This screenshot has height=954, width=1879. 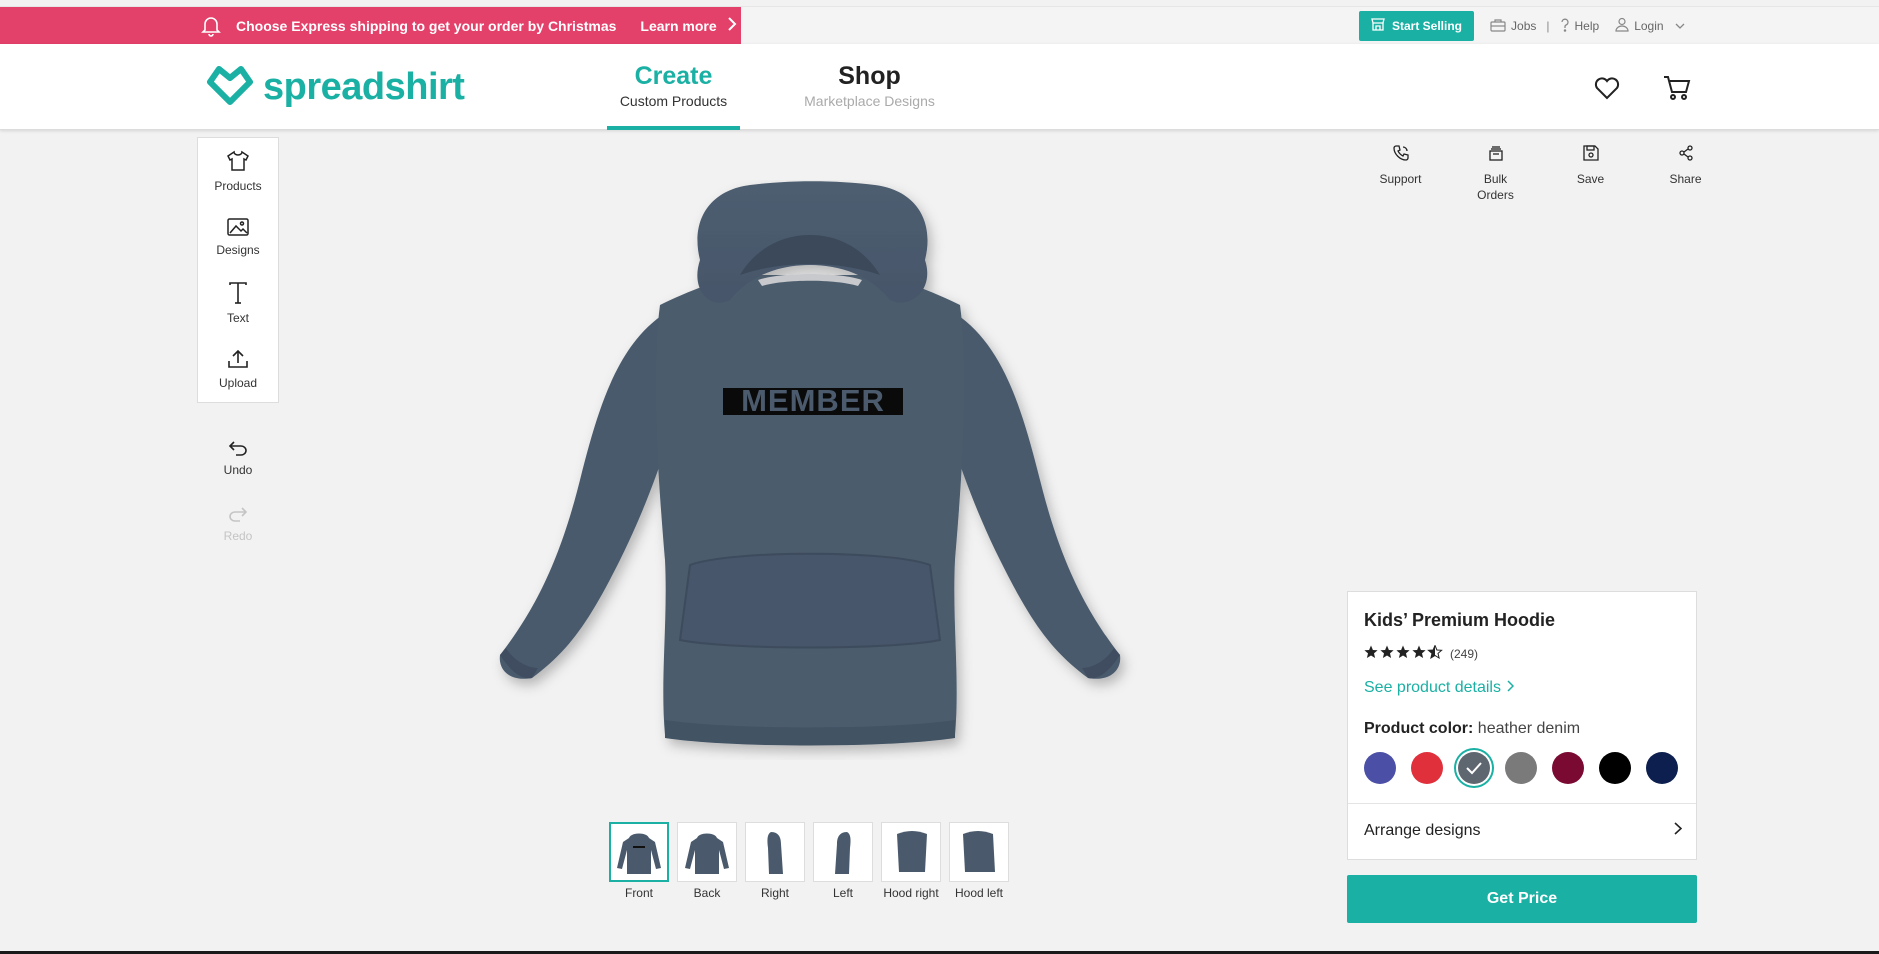 What do you see at coordinates (678, 26) in the screenshot?
I see `learn-more-link: Learn more` at bounding box center [678, 26].